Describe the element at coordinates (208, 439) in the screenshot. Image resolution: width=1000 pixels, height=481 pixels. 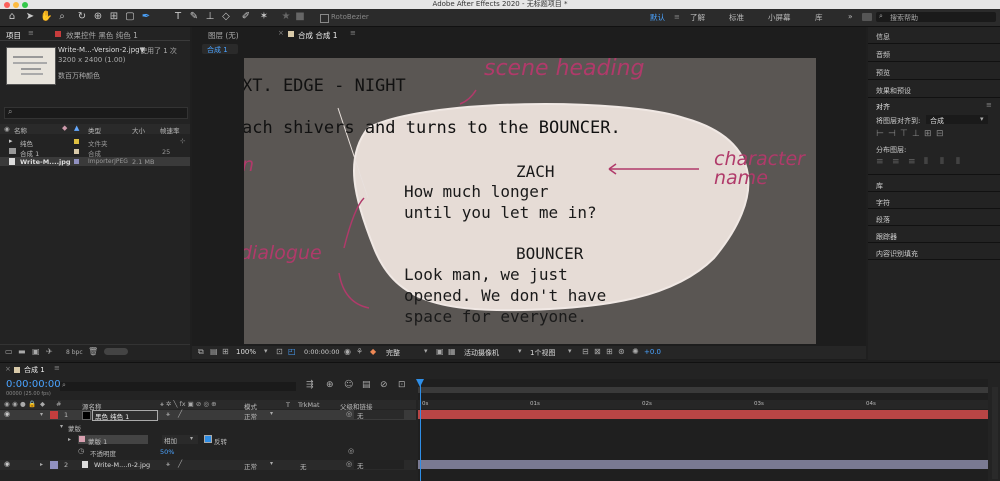
I see `invert-checkbox` at that location.